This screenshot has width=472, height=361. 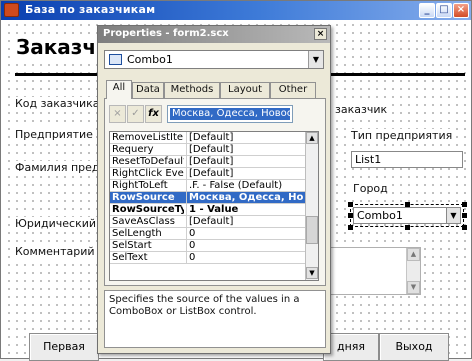 I want to click on property-row: SelStart 0, so click(x=208, y=246).